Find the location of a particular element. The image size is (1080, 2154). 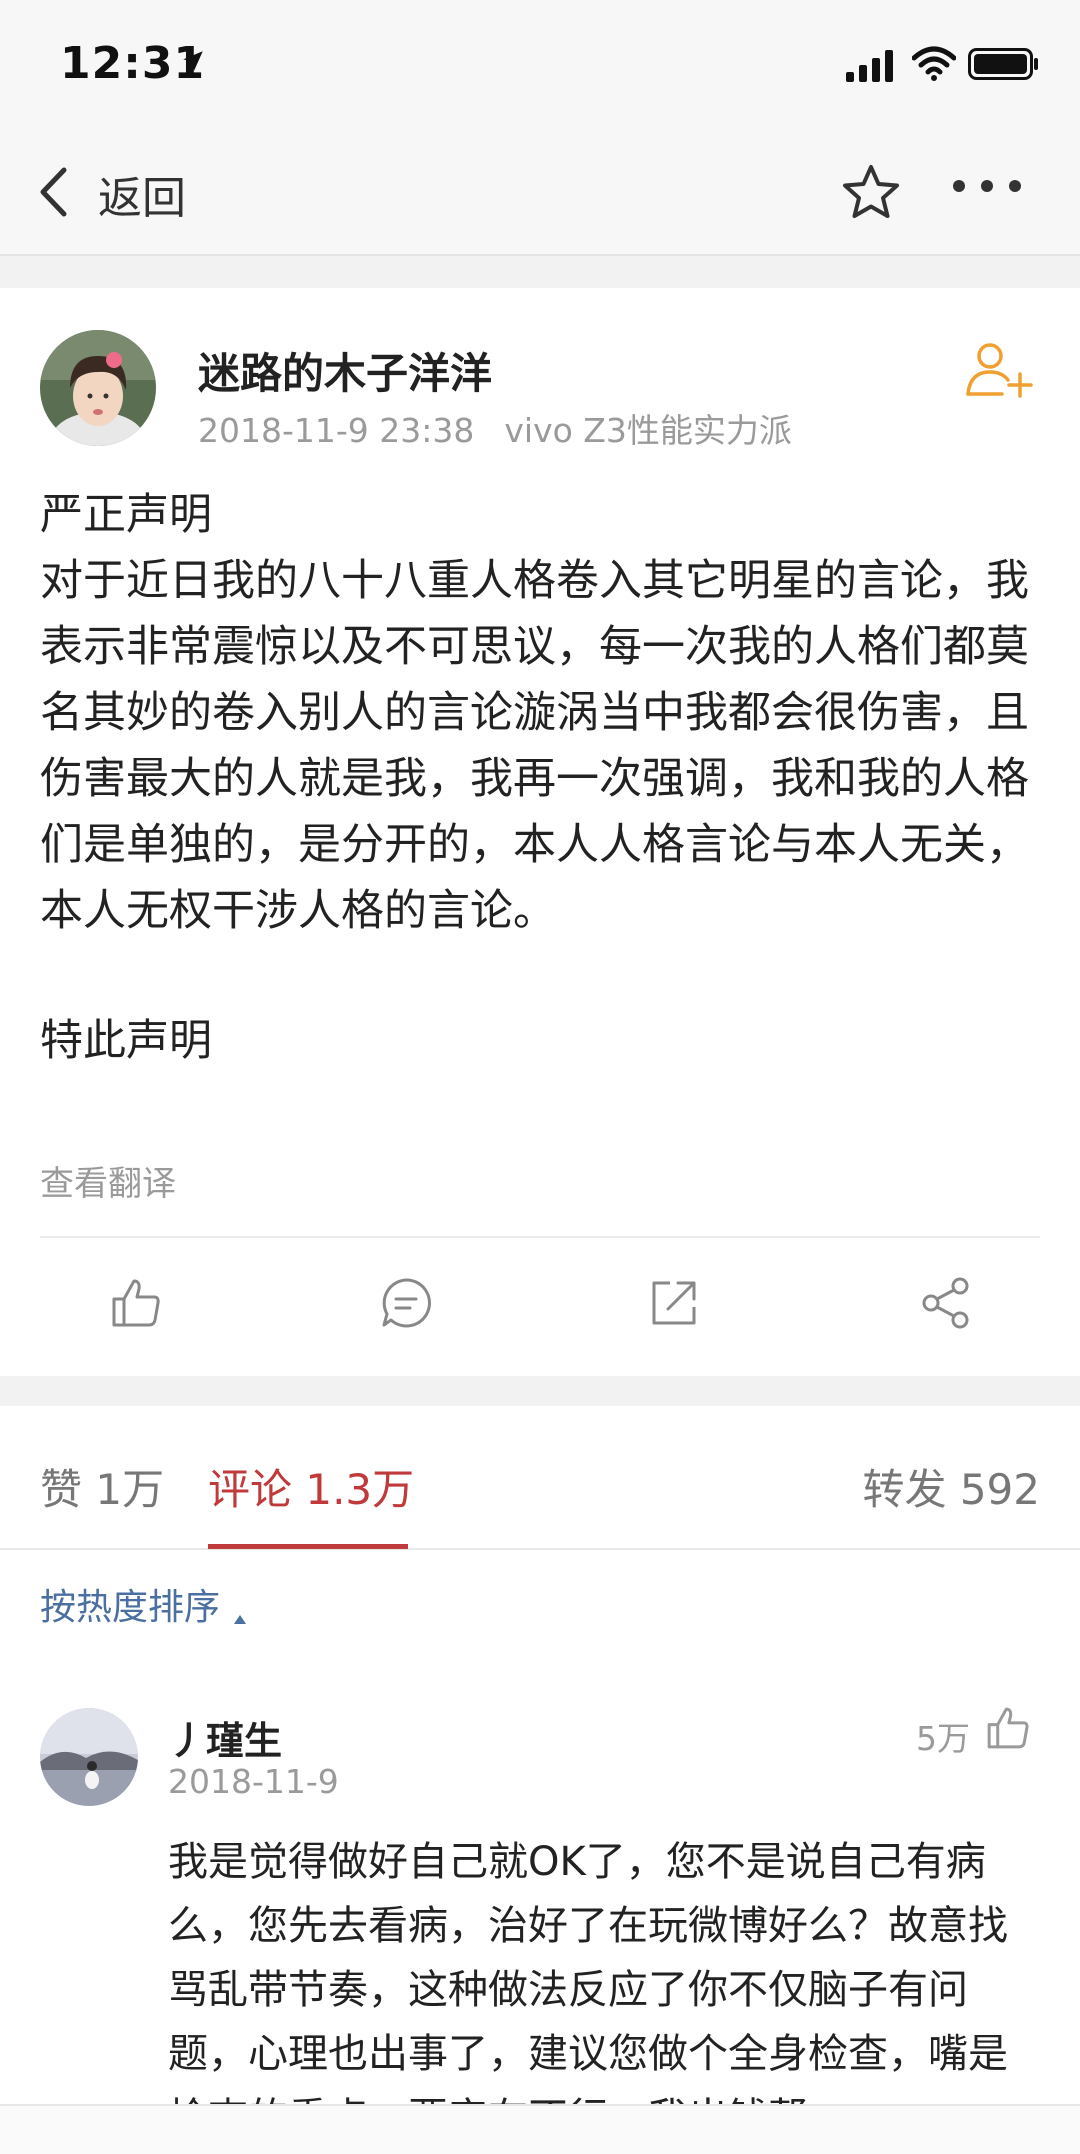

back-label: 返回 is located at coordinates (142, 198).